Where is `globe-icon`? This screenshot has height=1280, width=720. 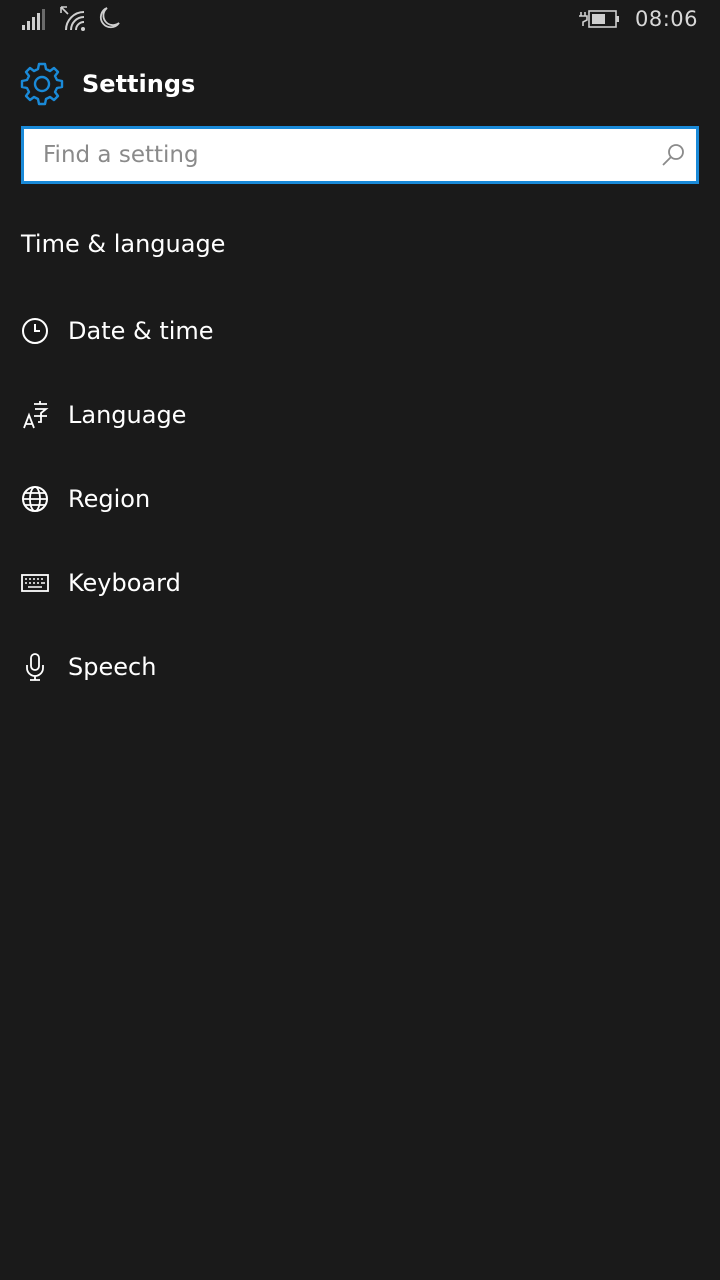
globe-icon is located at coordinates (35, 499).